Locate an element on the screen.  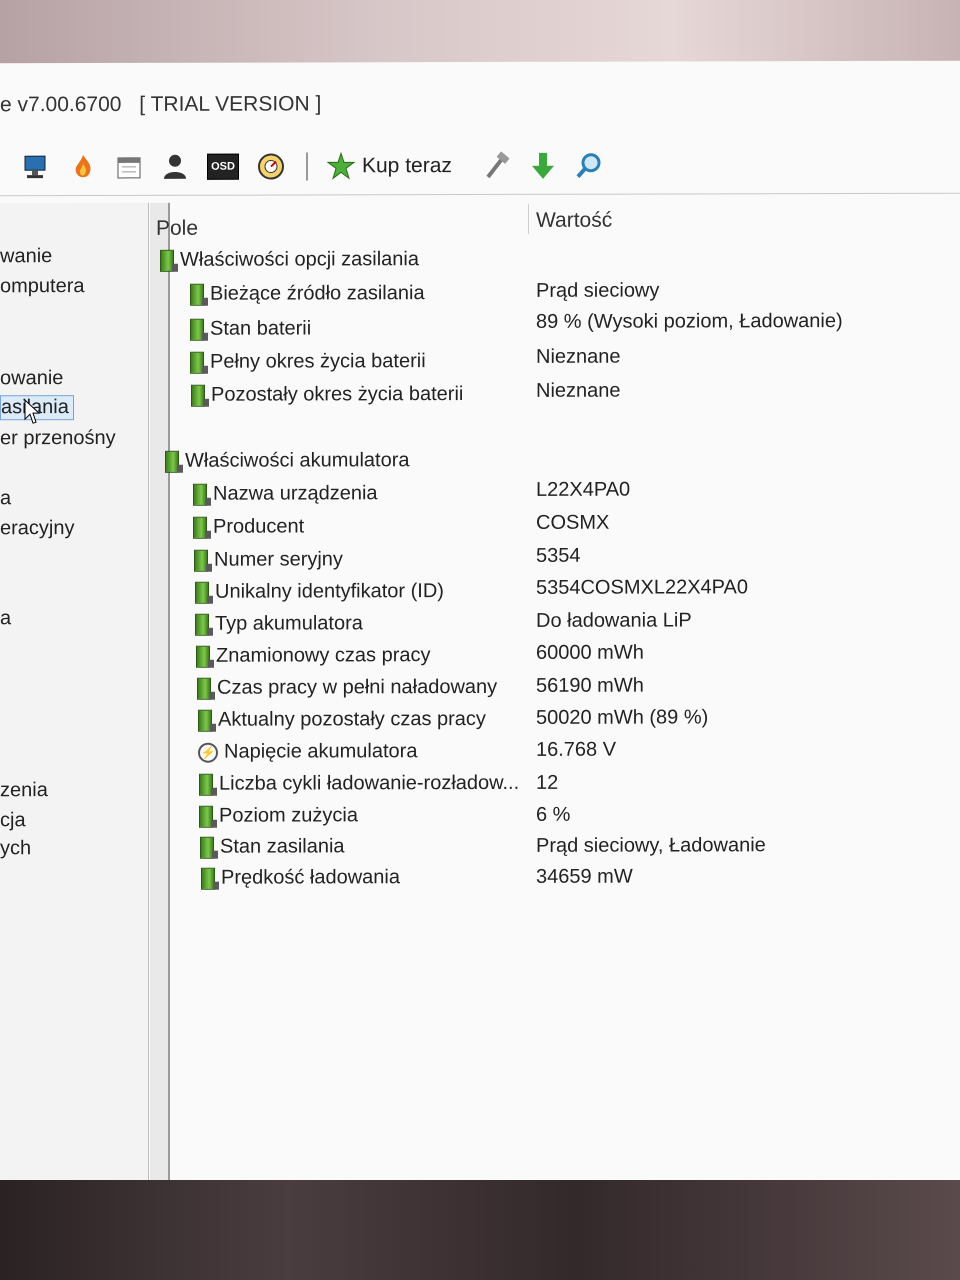
table-row: Poziom zużycia is located at coordinates (278, 816).